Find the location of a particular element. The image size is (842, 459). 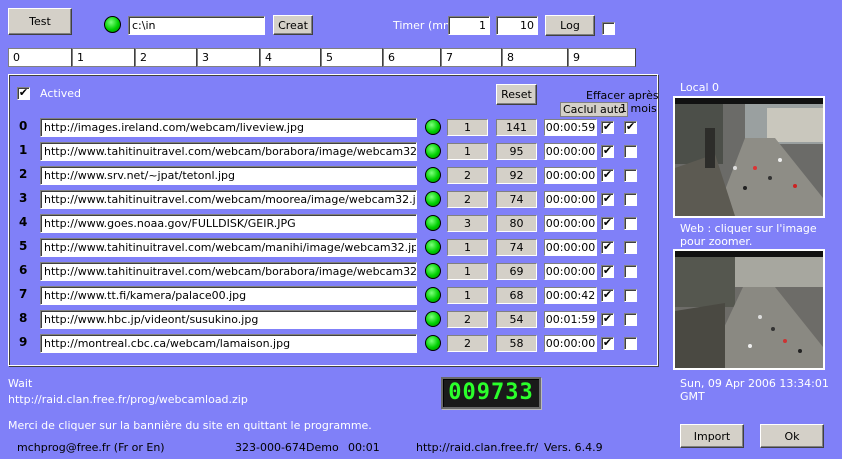

timer-input-1: 1 is located at coordinates (469, 25).